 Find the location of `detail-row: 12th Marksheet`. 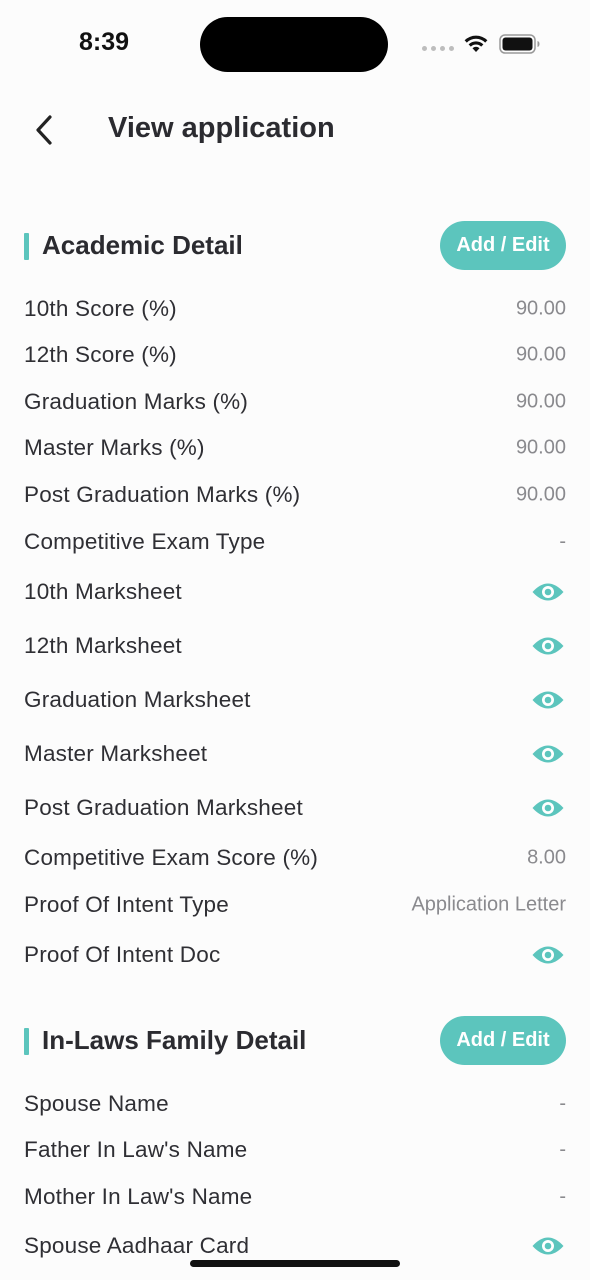

detail-row: 12th Marksheet is located at coordinates (295, 646).